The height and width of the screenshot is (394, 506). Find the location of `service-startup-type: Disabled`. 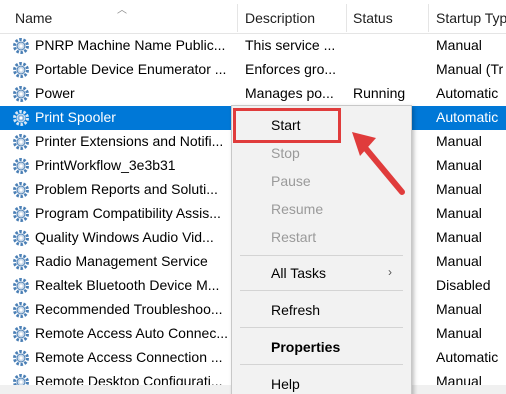

service-startup-type: Disabled is located at coordinates (463, 285).